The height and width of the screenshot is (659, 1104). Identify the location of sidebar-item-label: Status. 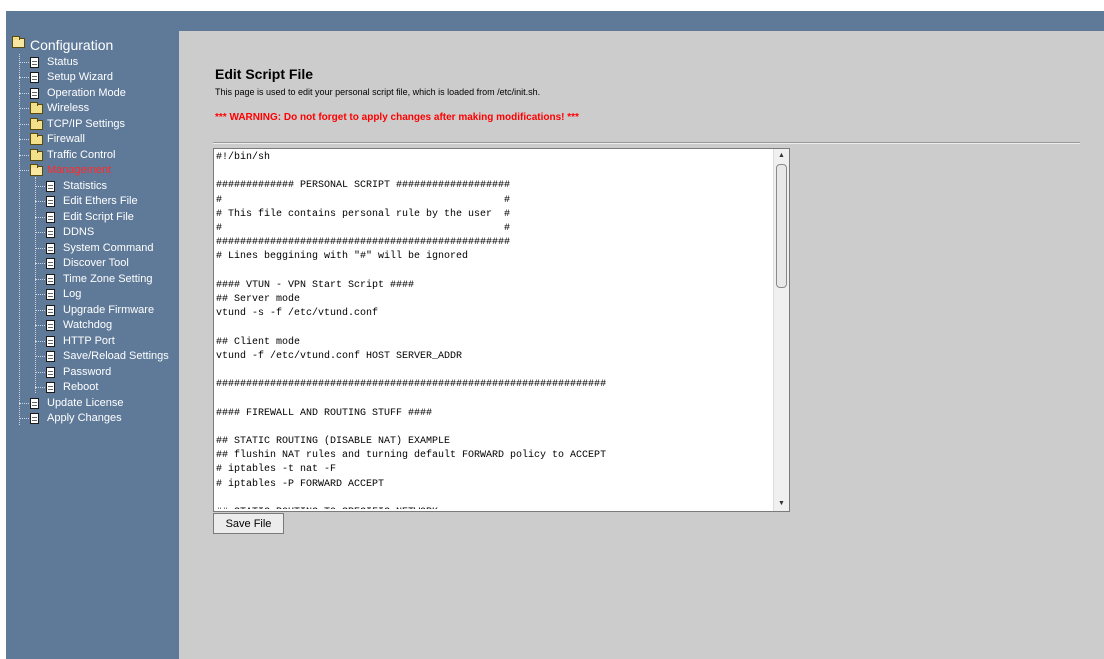
(63, 62).